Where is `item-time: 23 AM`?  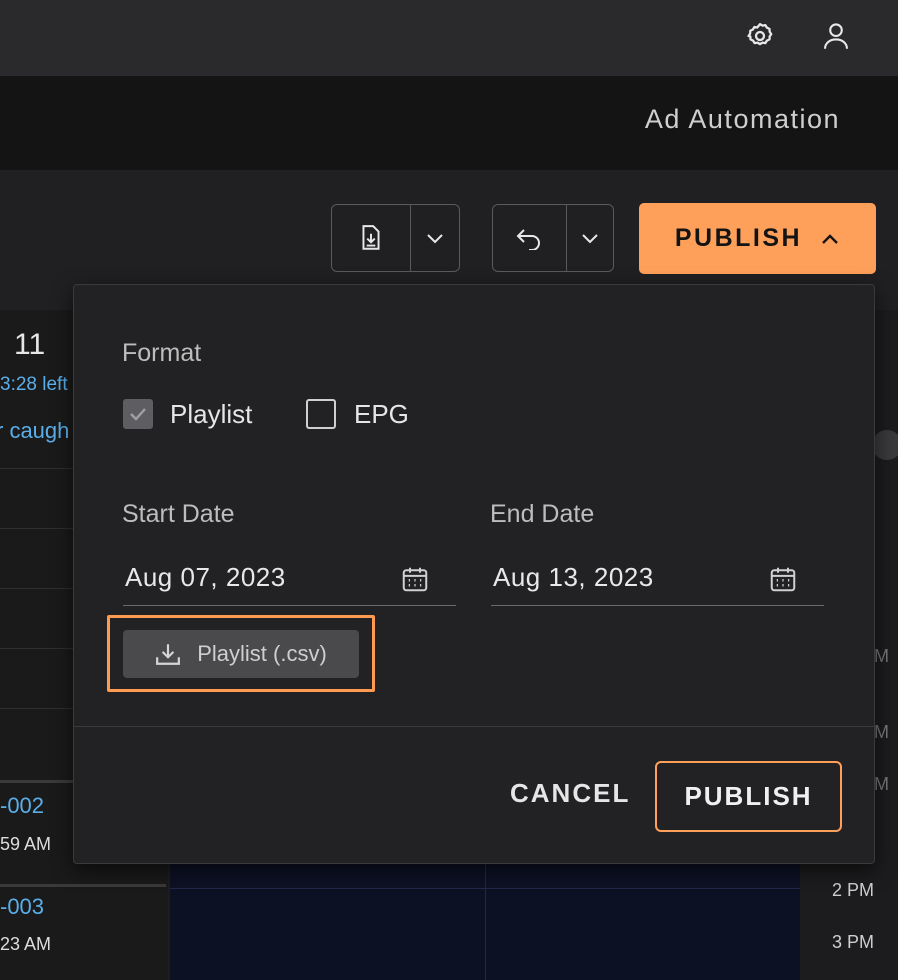 item-time: 23 AM is located at coordinates (26, 944).